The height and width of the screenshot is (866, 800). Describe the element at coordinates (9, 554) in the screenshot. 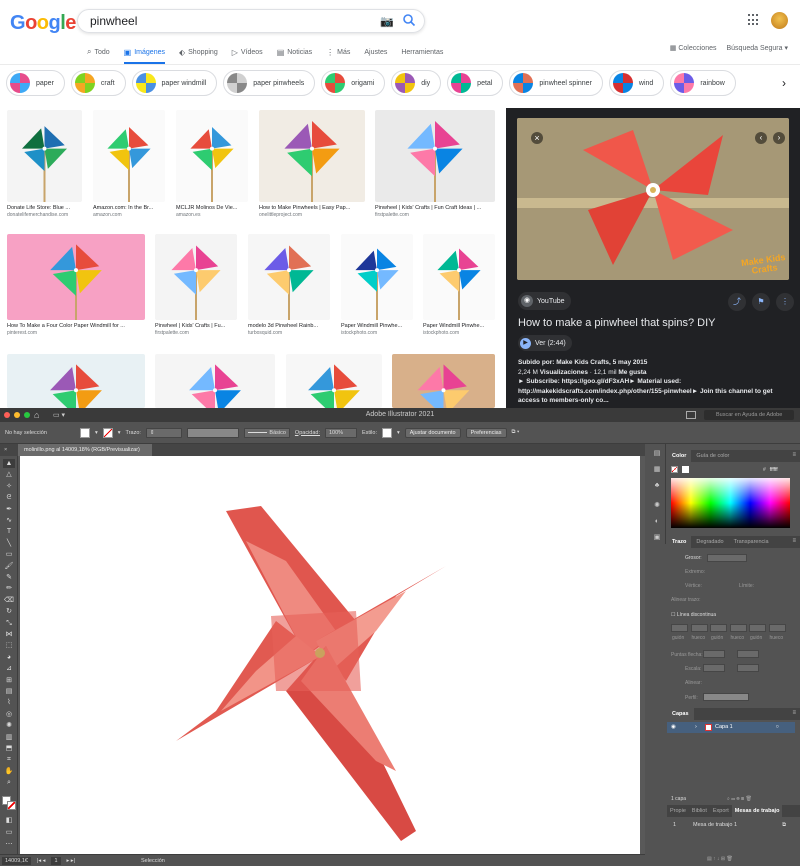

I see `rectangle-tool-icon: ▭` at that location.